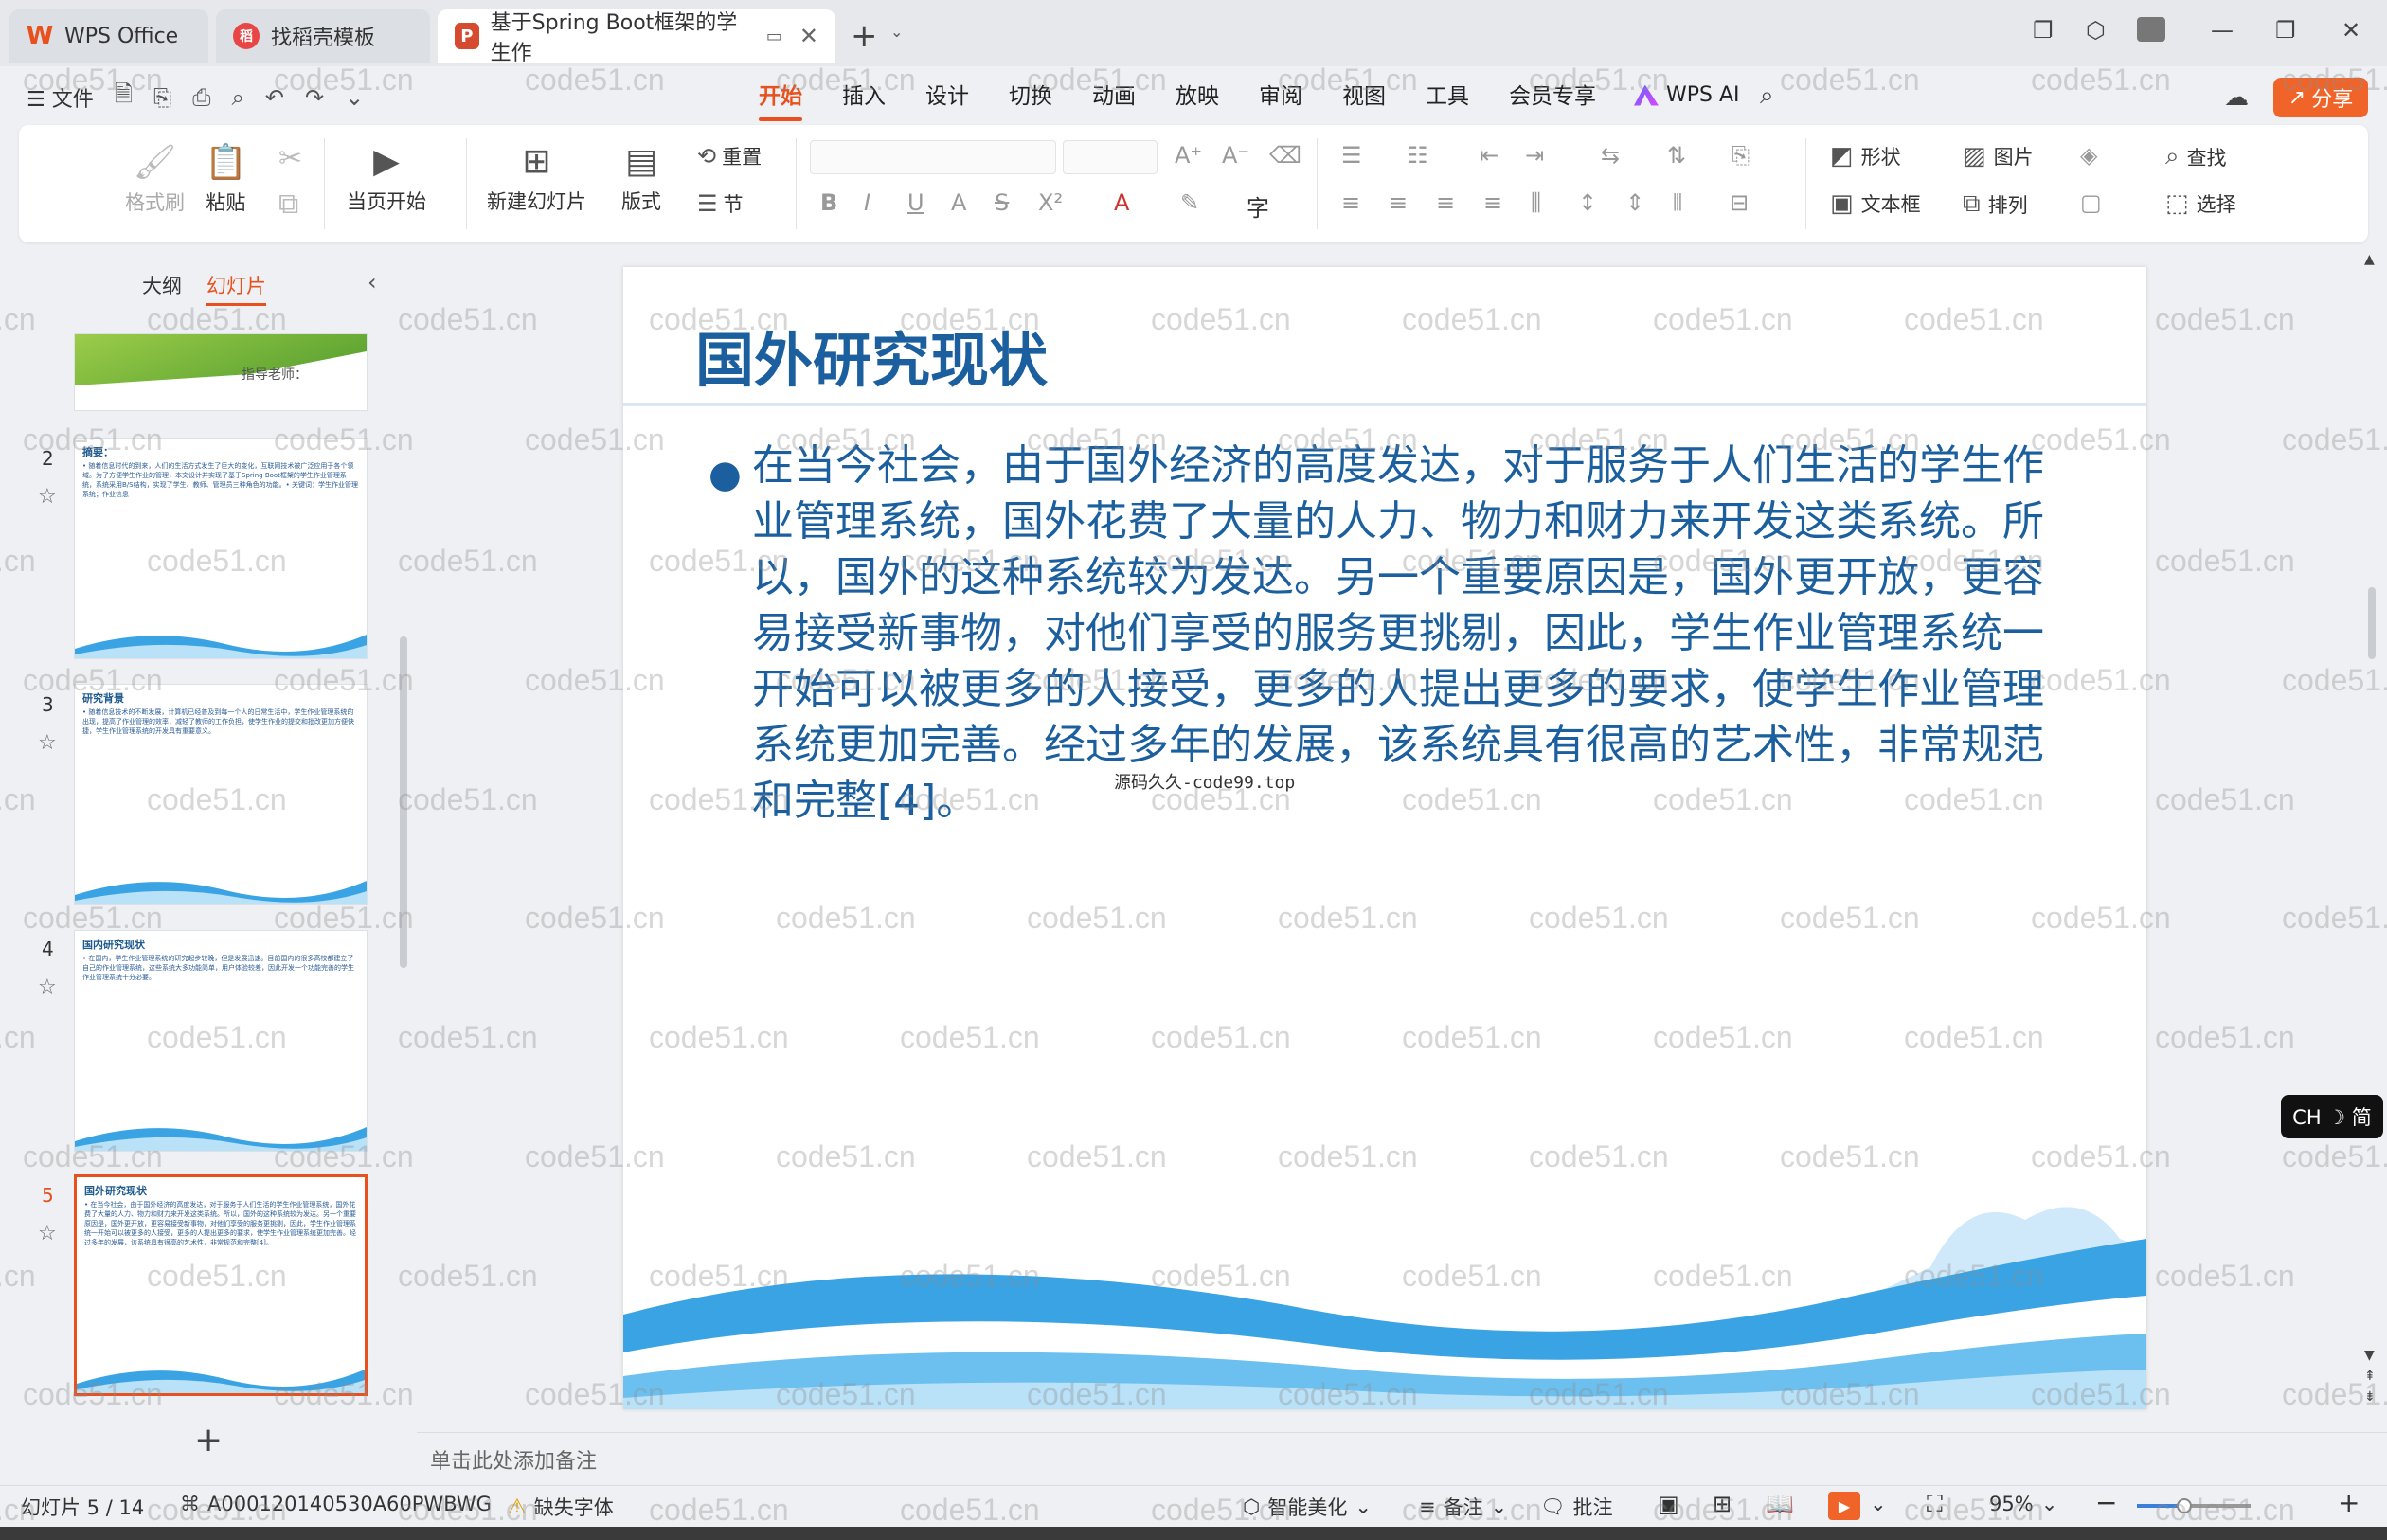 Image resolution: width=2387 pixels, height=1540 pixels. Describe the element at coordinates (2370, 1376) in the screenshot. I see `scroll-page-icons: ▼ ⇞ ⇟` at that location.